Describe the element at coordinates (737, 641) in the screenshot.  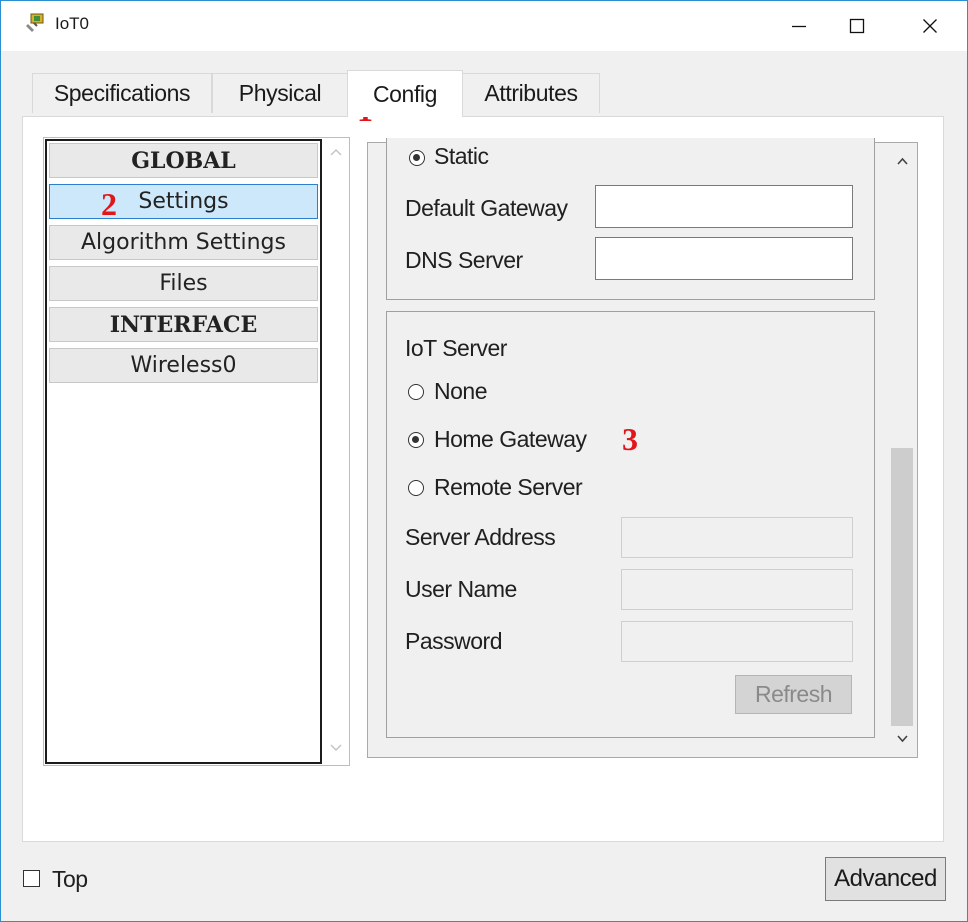
I see `password-field` at that location.